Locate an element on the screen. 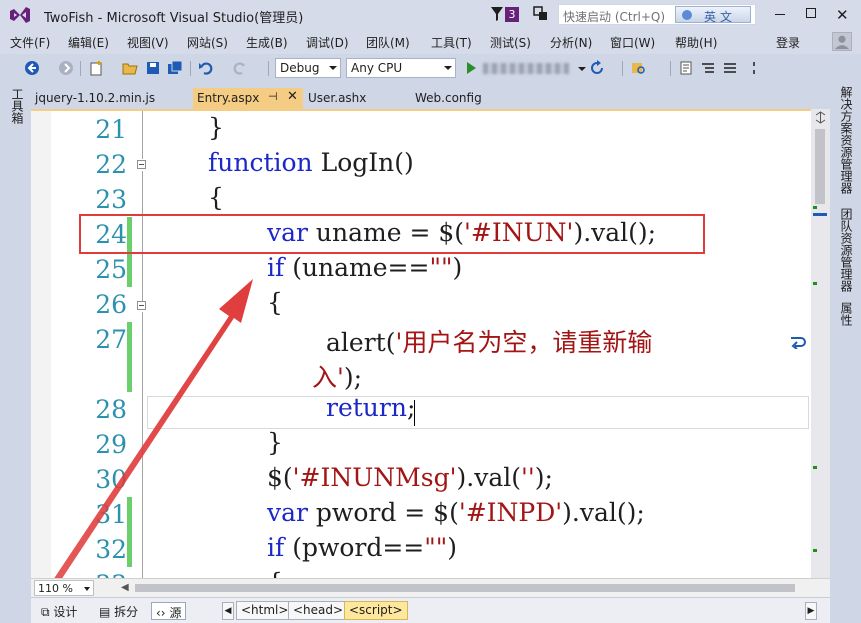  ime-icon is located at coordinates (687, 15).